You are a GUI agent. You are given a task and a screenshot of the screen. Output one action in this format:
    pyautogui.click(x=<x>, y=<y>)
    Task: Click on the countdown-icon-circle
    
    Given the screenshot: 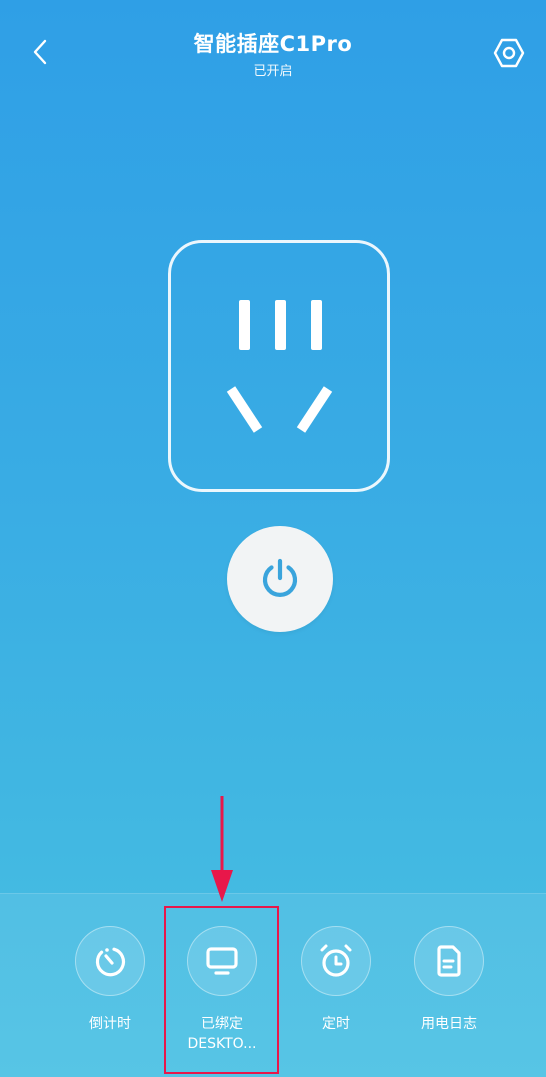 What is the action you would take?
    pyautogui.click(x=110, y=961)
    